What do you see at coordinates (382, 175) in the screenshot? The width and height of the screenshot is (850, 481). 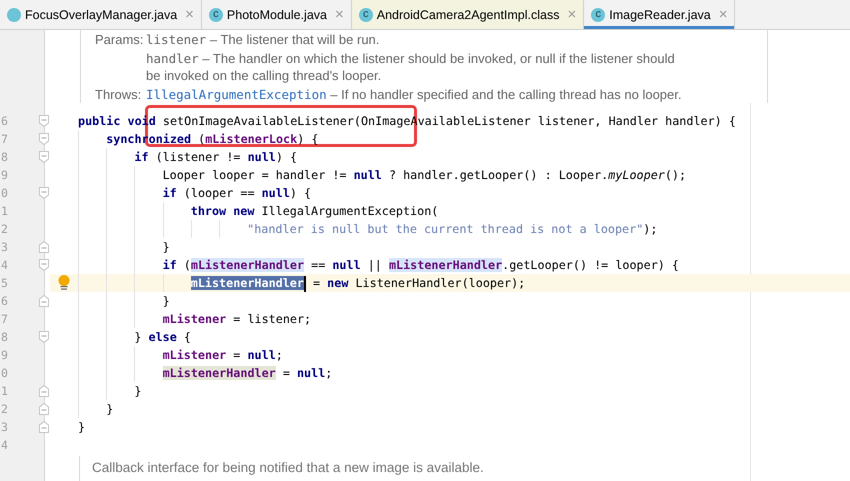 I see `code-line: Looper looper = handler != null ? handler.getLooper() : Looper.myLooper();` at bounding box center [382, 175].